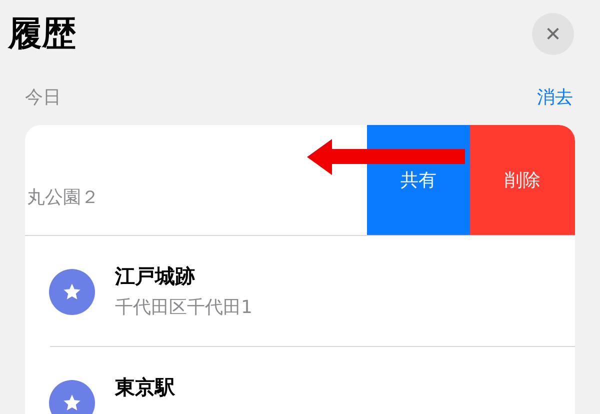  What do you see at coordinates (184, 307) in the screenshot?
I see `place-address: 千代田区千代田1` at bounding box center [184, 307].